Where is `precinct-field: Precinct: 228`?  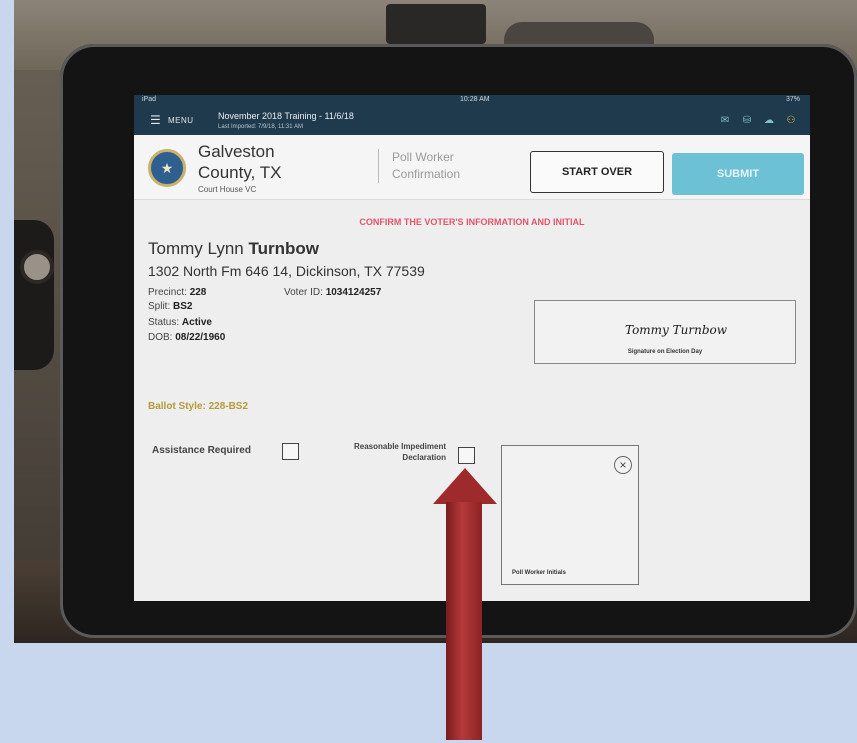 precinct-field: Precinct: 228 is located at coordinates (177, 292).